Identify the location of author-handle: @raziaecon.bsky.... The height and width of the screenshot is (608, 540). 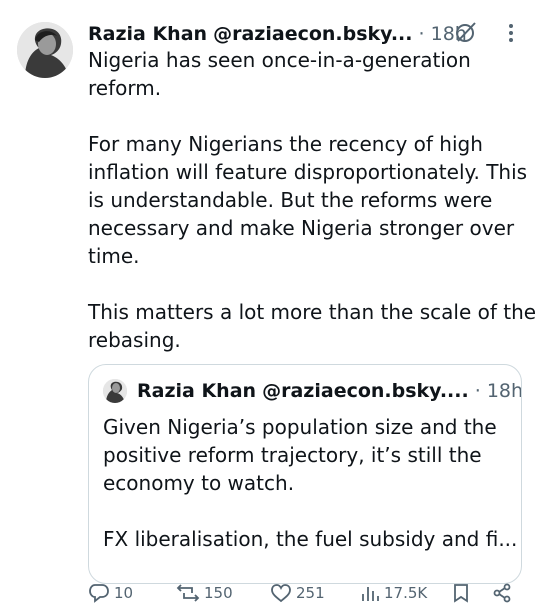
(312, 34).